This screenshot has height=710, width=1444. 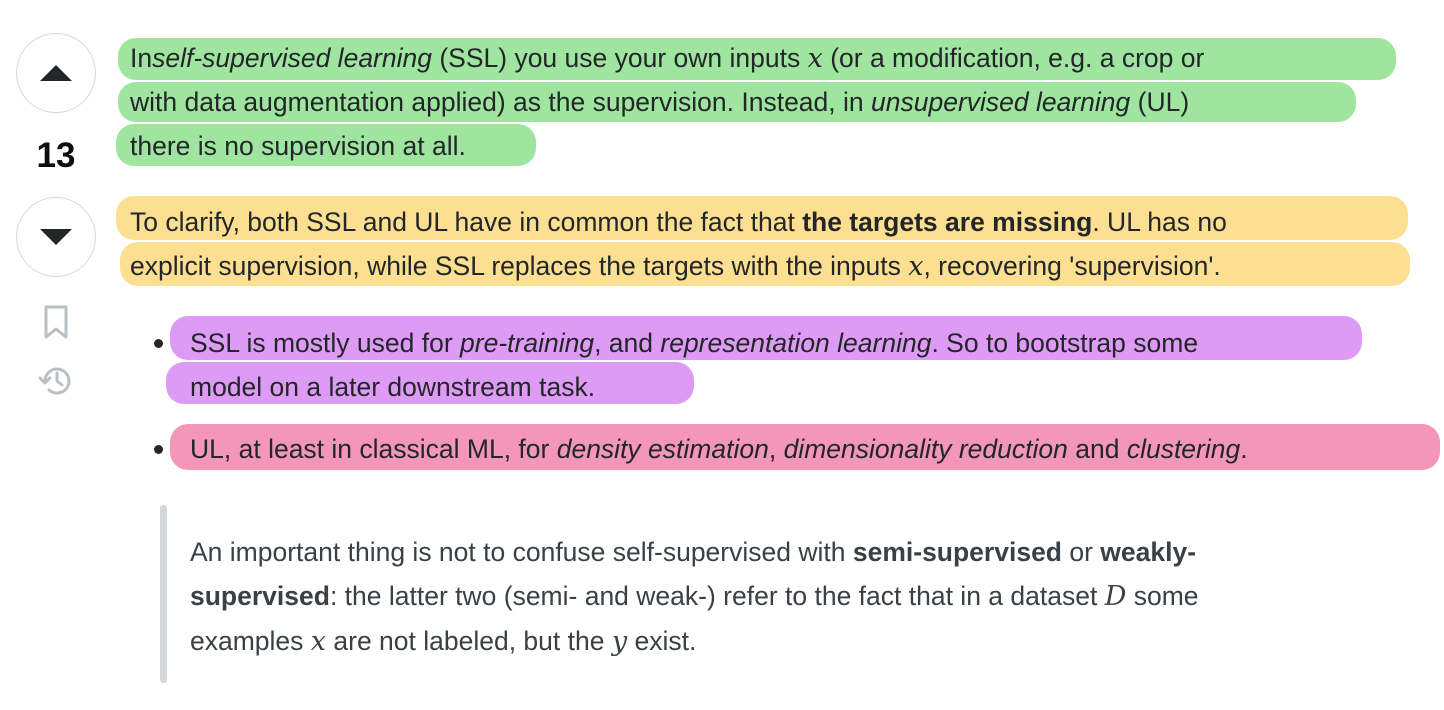 I want to click on text-line: model on a later downstream task., so click(x=393, y=387).